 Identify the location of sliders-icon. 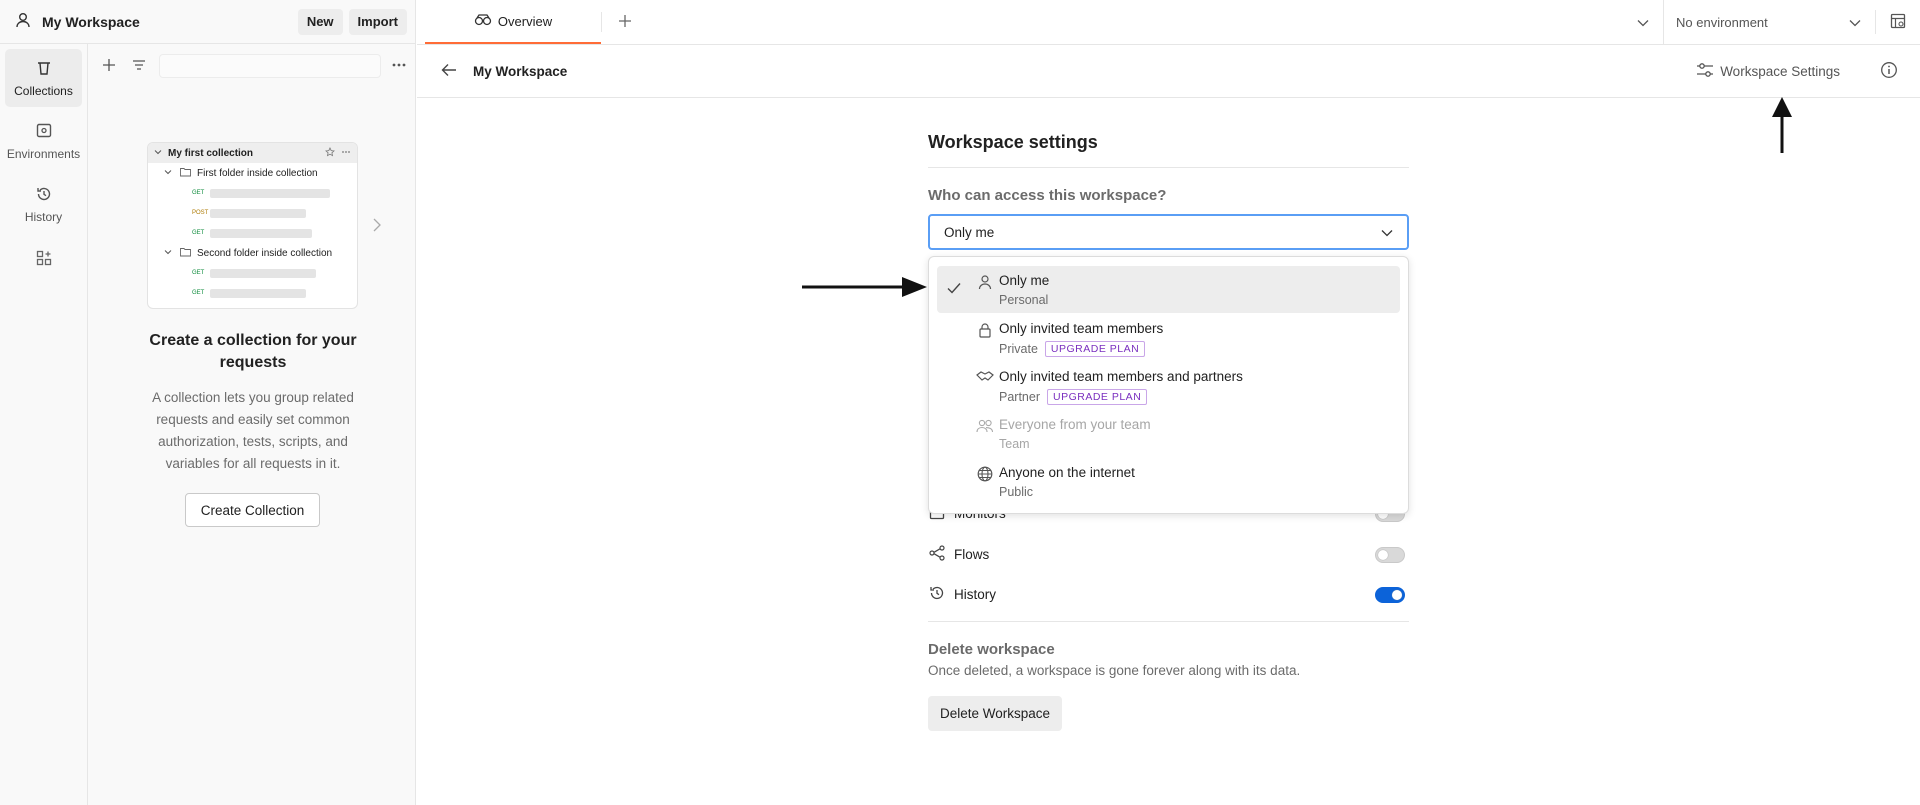
(1705, 71).